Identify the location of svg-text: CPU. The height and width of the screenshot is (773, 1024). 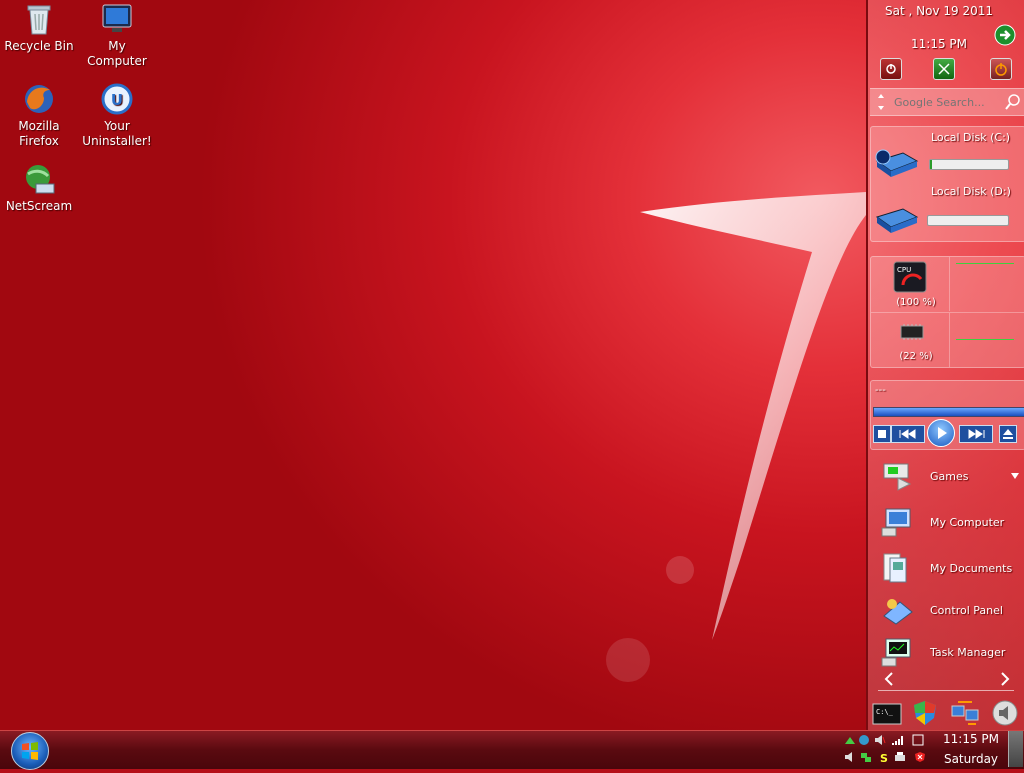
(904, 270).